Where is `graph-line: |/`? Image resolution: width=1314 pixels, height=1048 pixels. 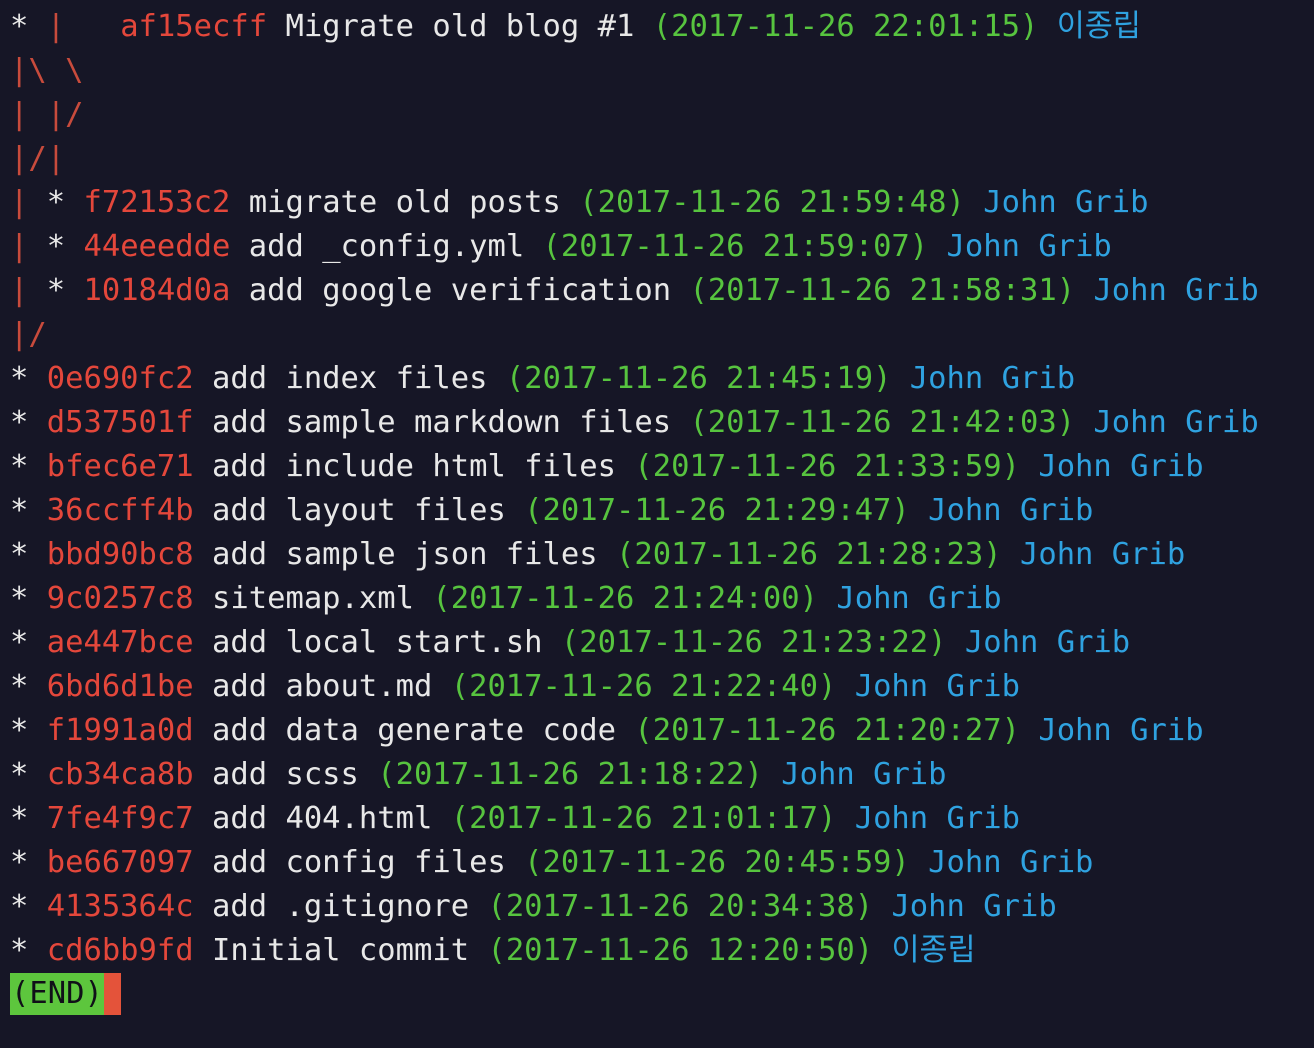 graph-line: |/ is located at coordinates (662, 335).